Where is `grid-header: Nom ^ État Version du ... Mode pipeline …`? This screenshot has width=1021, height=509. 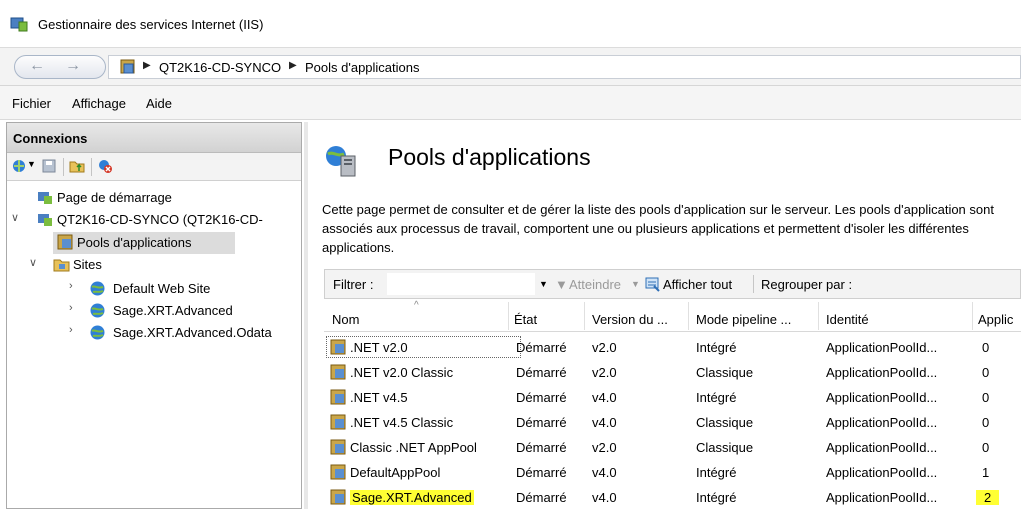 grid-header: Nom ^ État Version du ... Mode pipeline … is located at coordinates (672, 316).